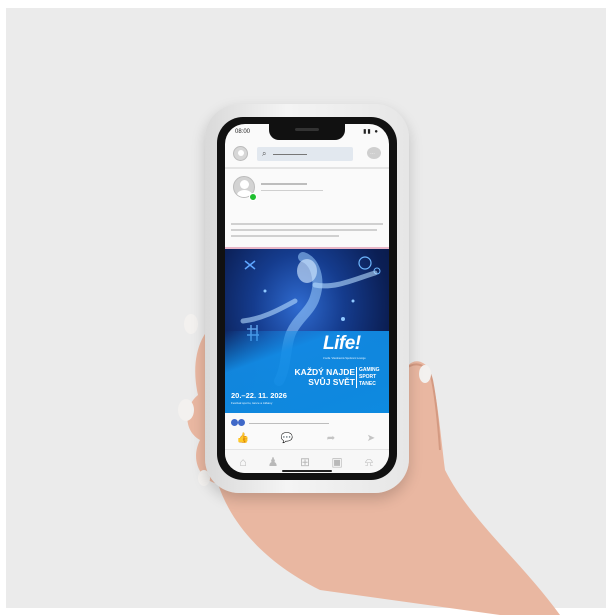  Describe the element at coordinates (307, 439) in the screenshot. I see `post-actions: 👍 💬 ➦ ➤` at that location.